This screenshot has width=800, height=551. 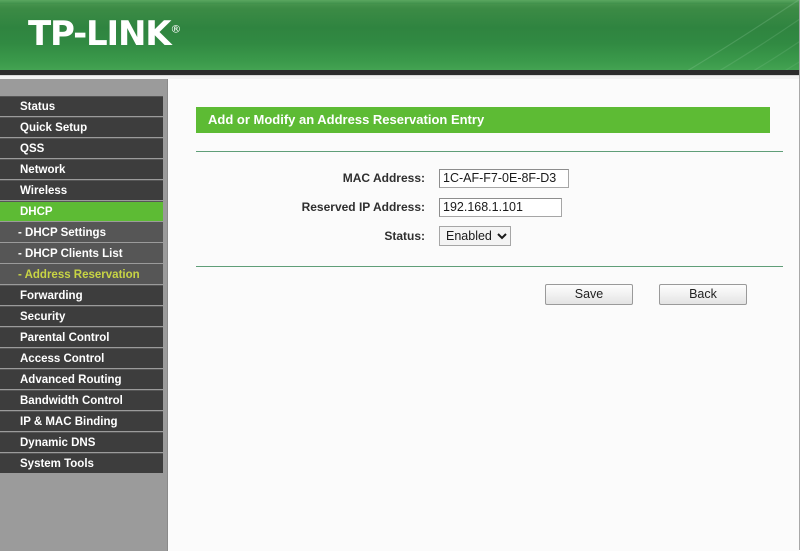 I want to click on sidebar-item-status: Status, so click(x=81, y=106).